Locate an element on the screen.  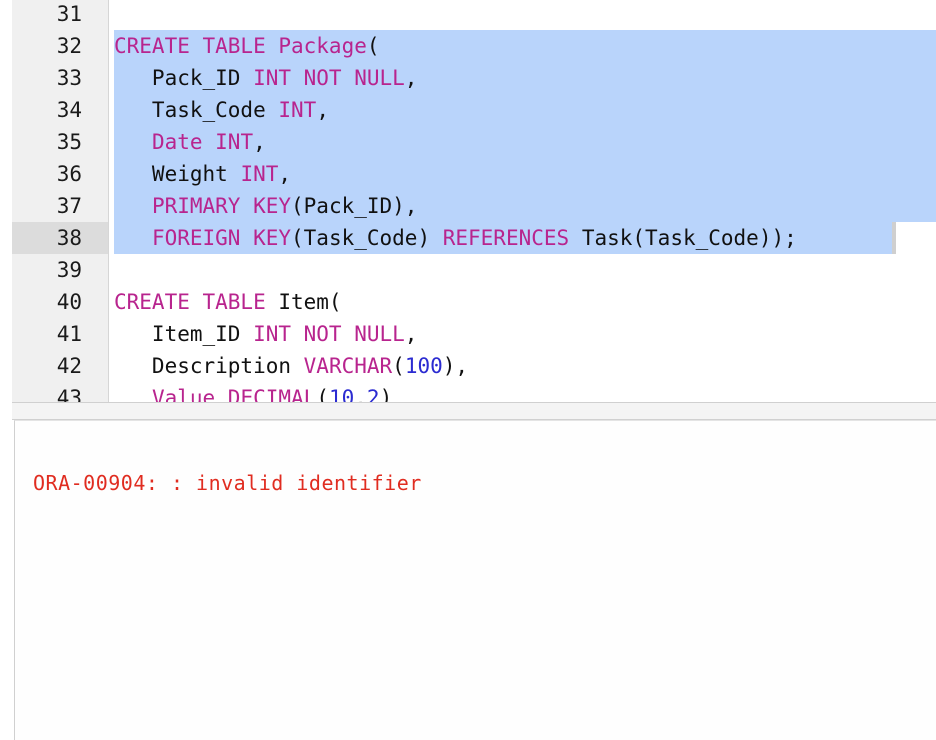
sql-keyword: CREATE TABLE is located at coordinates (190, 302).